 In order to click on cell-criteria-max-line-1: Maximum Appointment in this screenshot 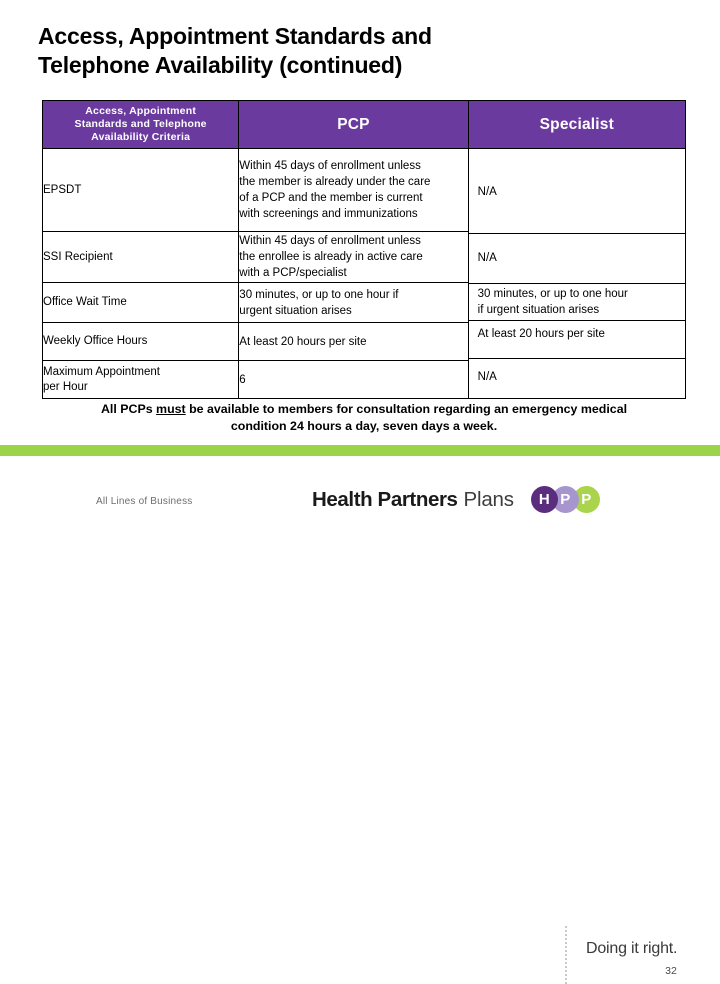, I will do `click(101, 371)`.